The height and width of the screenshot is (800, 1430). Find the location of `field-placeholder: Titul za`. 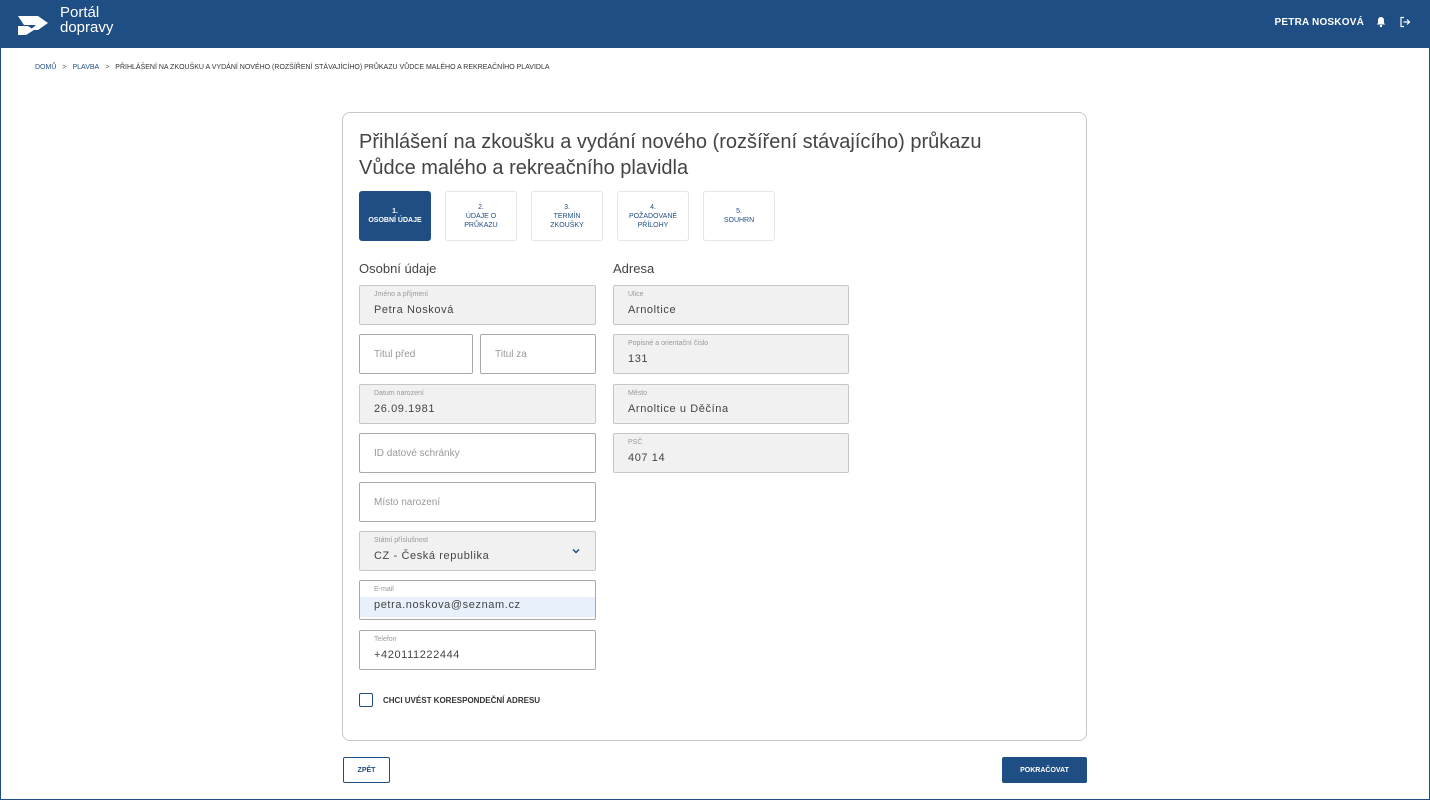

field-placeholder: Titul za is located at coordinates (511, 354).